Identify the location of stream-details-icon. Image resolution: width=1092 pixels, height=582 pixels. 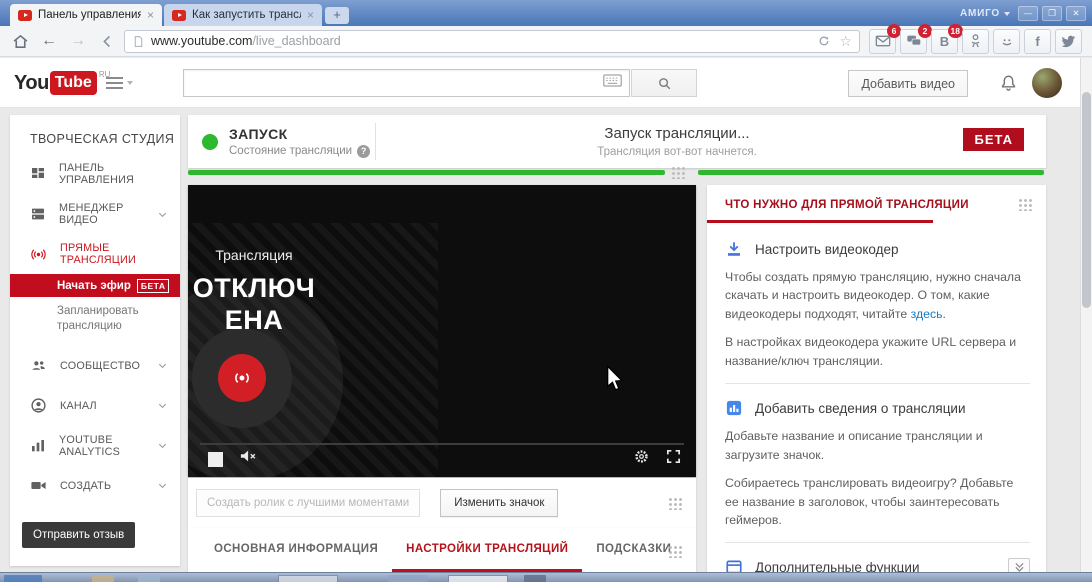
(734, 408).